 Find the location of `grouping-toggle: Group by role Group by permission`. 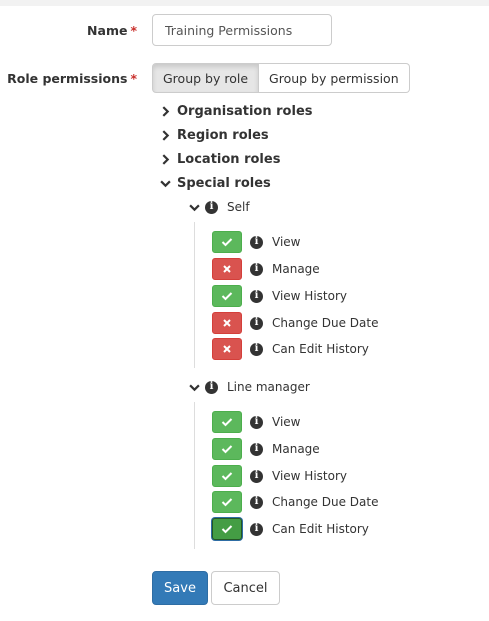

grouping-toggle: Group by role Group by permission is located at coordinates (281, 78).